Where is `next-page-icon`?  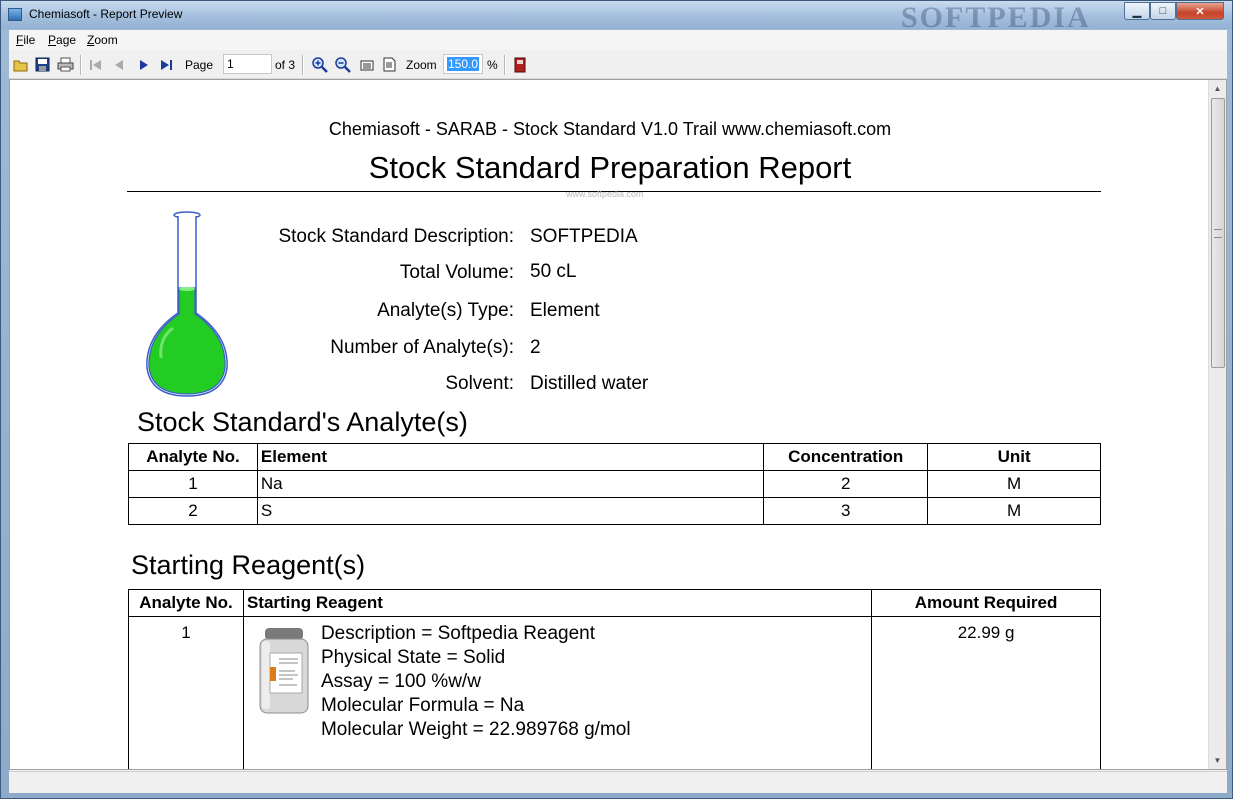
next-page-icon is located at coordinates (143, 64).